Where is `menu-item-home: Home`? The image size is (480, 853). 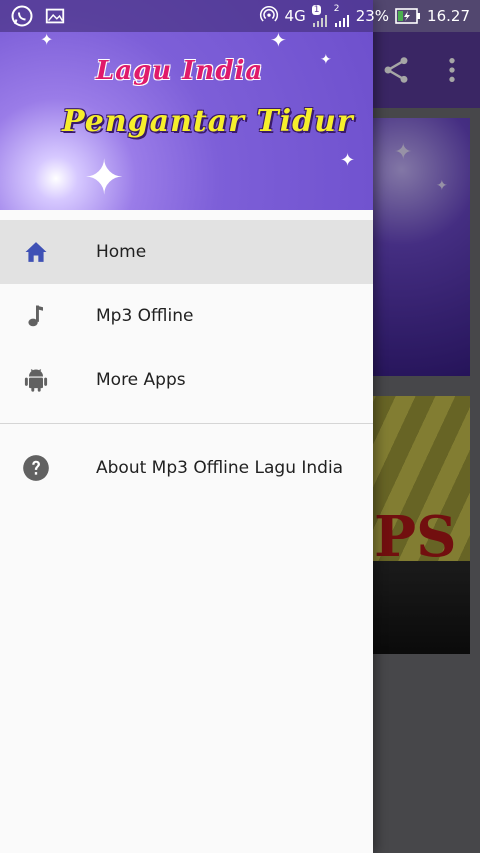
menu-item-home: Home is located at coordinates (186, 252).